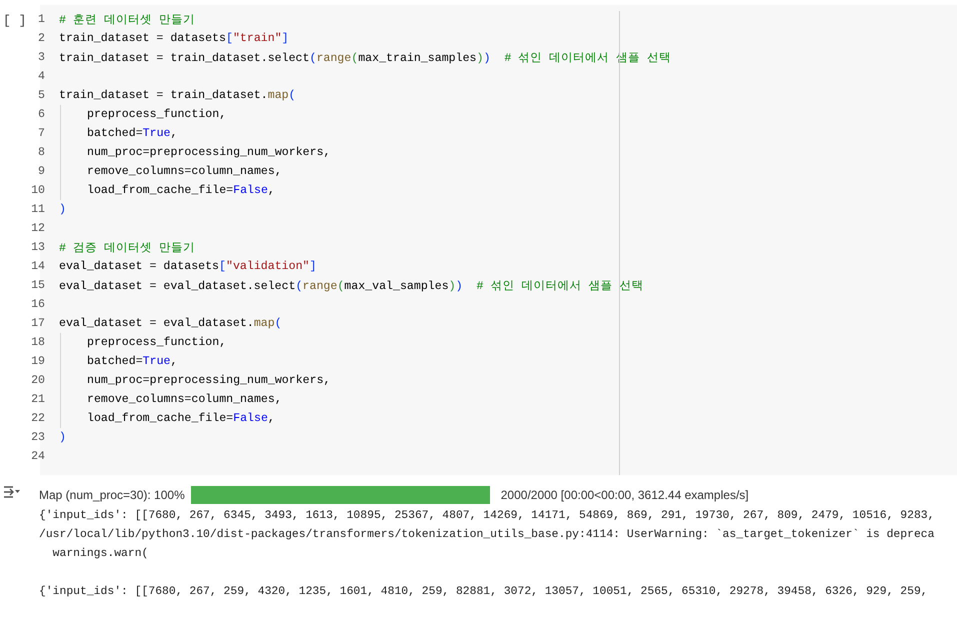 This screenshot has width=957, height=633. Describe the element at coordinates (12, 492) in the screenshot. I see `collapse-output-icon` at that location.